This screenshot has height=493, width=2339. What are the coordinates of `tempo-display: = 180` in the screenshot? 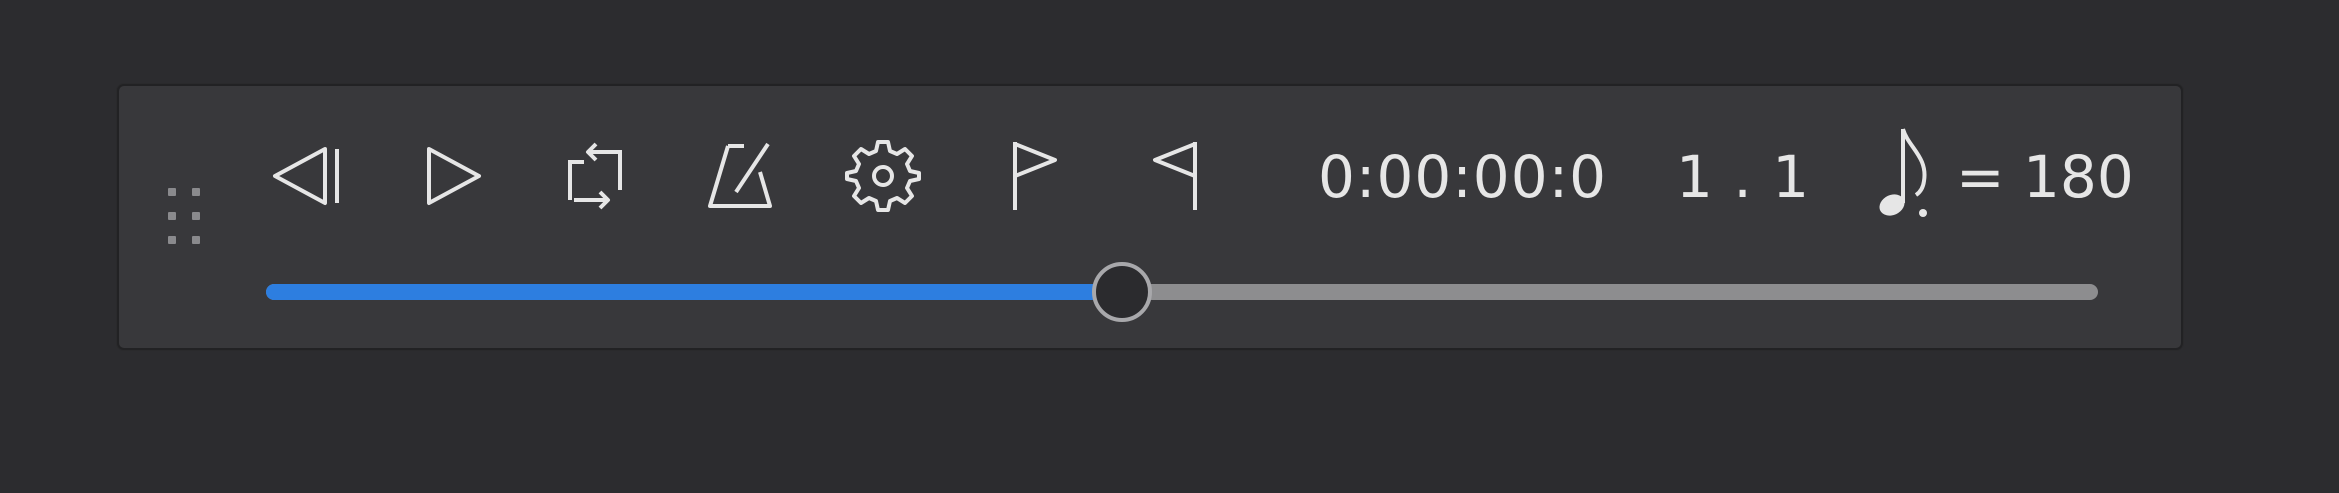 It's located at (2045, 177).